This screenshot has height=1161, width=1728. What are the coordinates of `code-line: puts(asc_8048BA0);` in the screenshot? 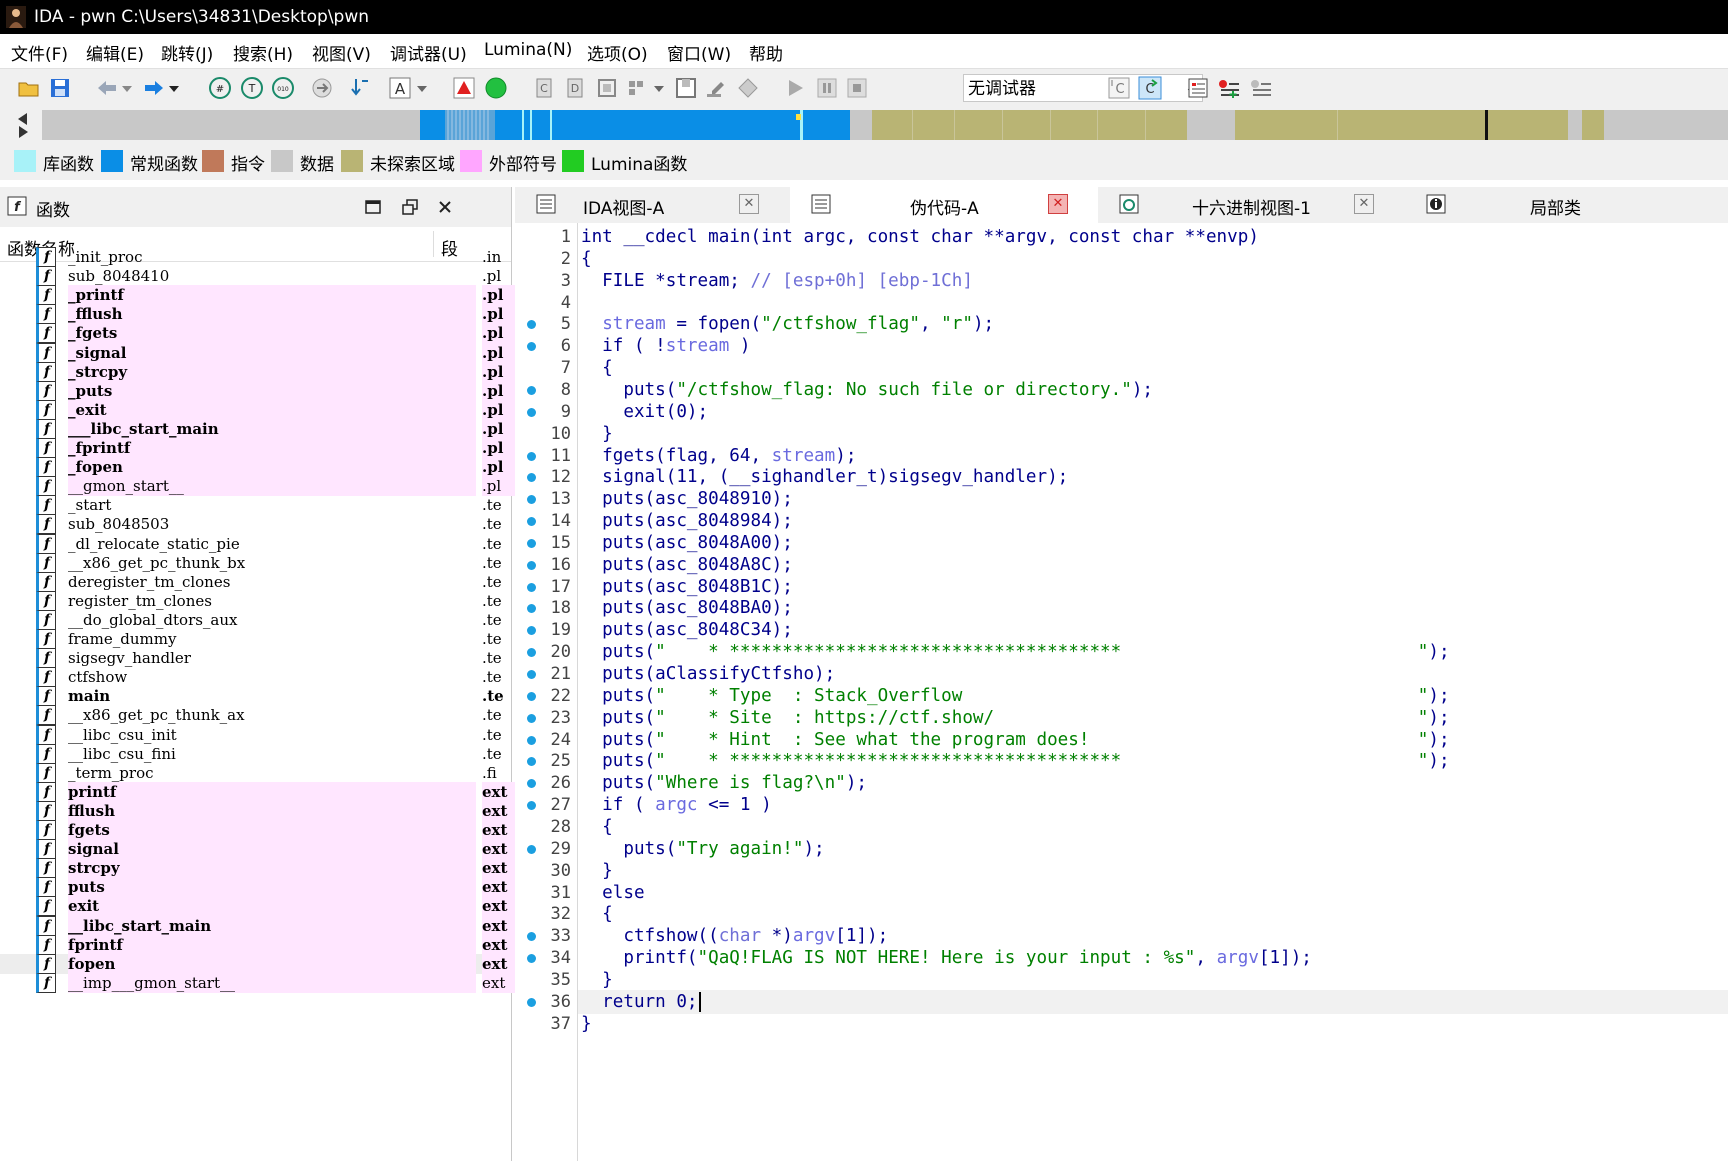 It's located at (687, 608).